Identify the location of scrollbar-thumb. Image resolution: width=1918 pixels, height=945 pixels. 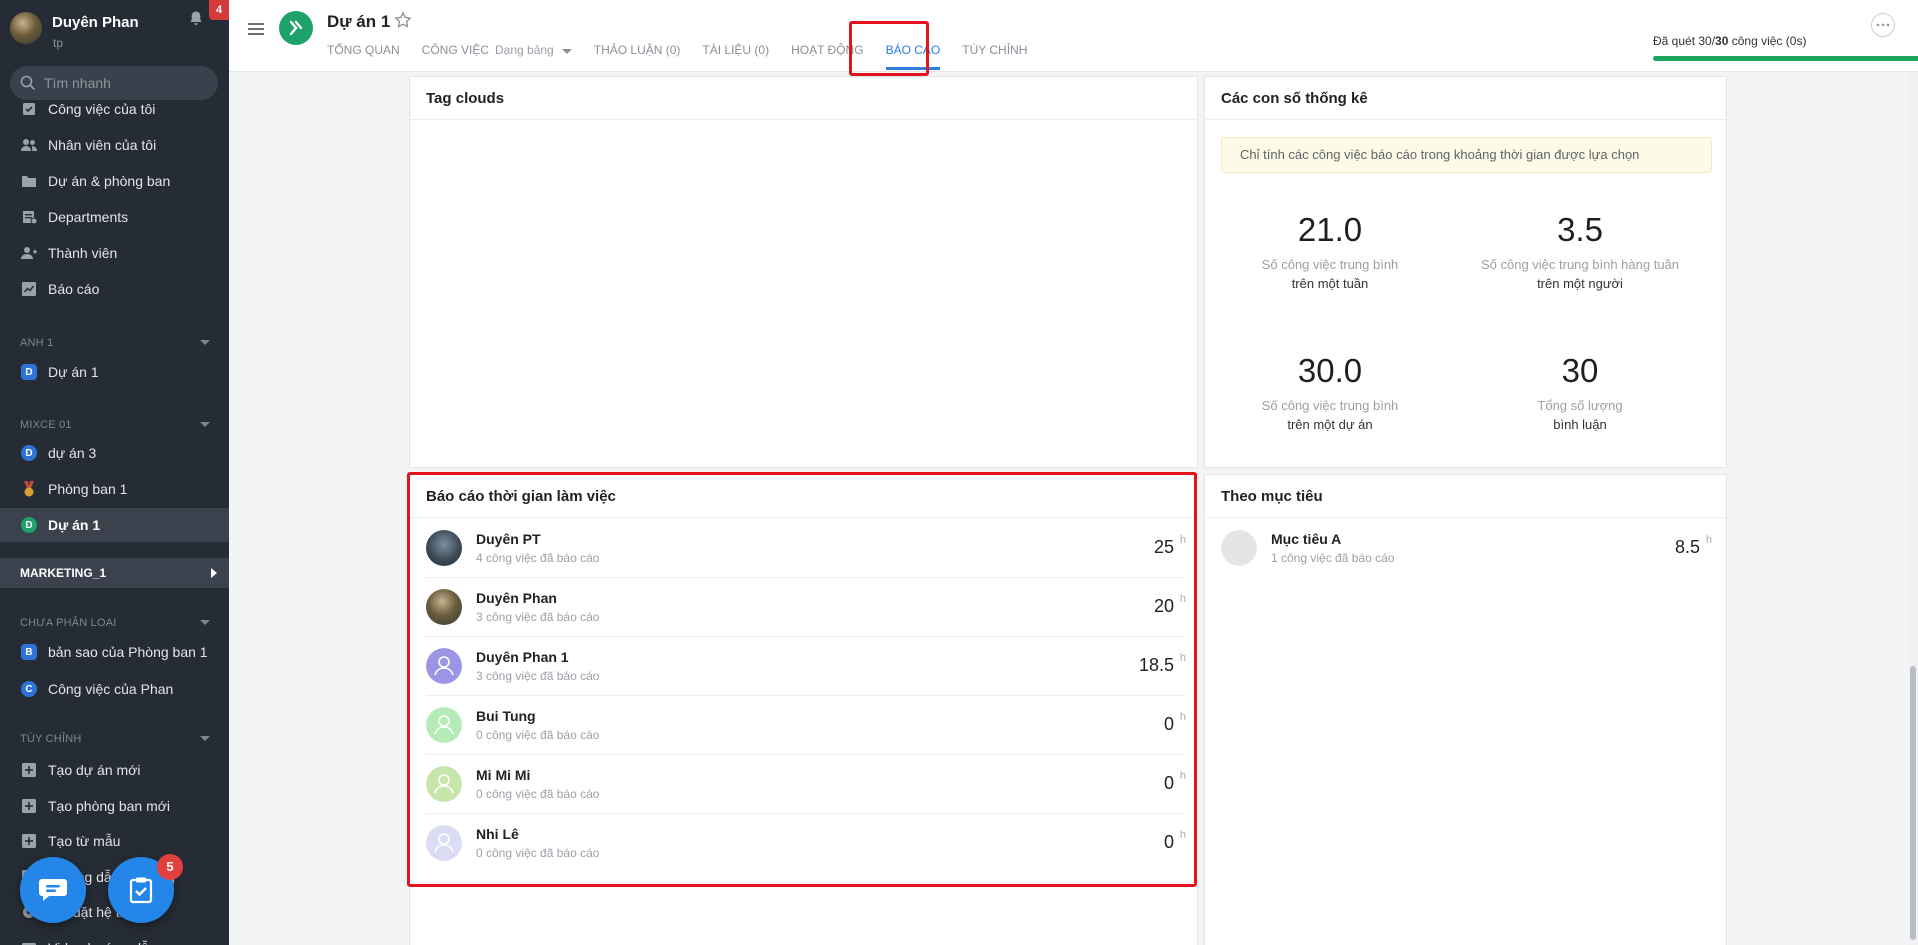
(1913, 803).